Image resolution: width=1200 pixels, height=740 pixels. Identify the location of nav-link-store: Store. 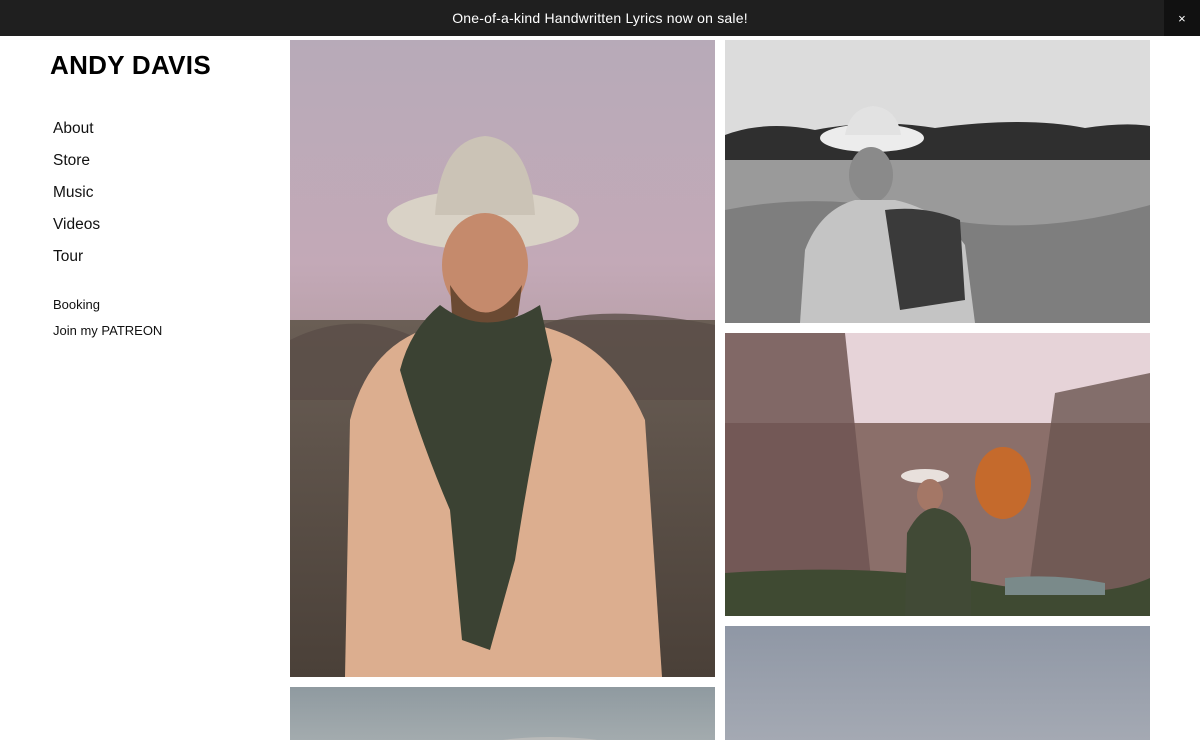
(71, 160).